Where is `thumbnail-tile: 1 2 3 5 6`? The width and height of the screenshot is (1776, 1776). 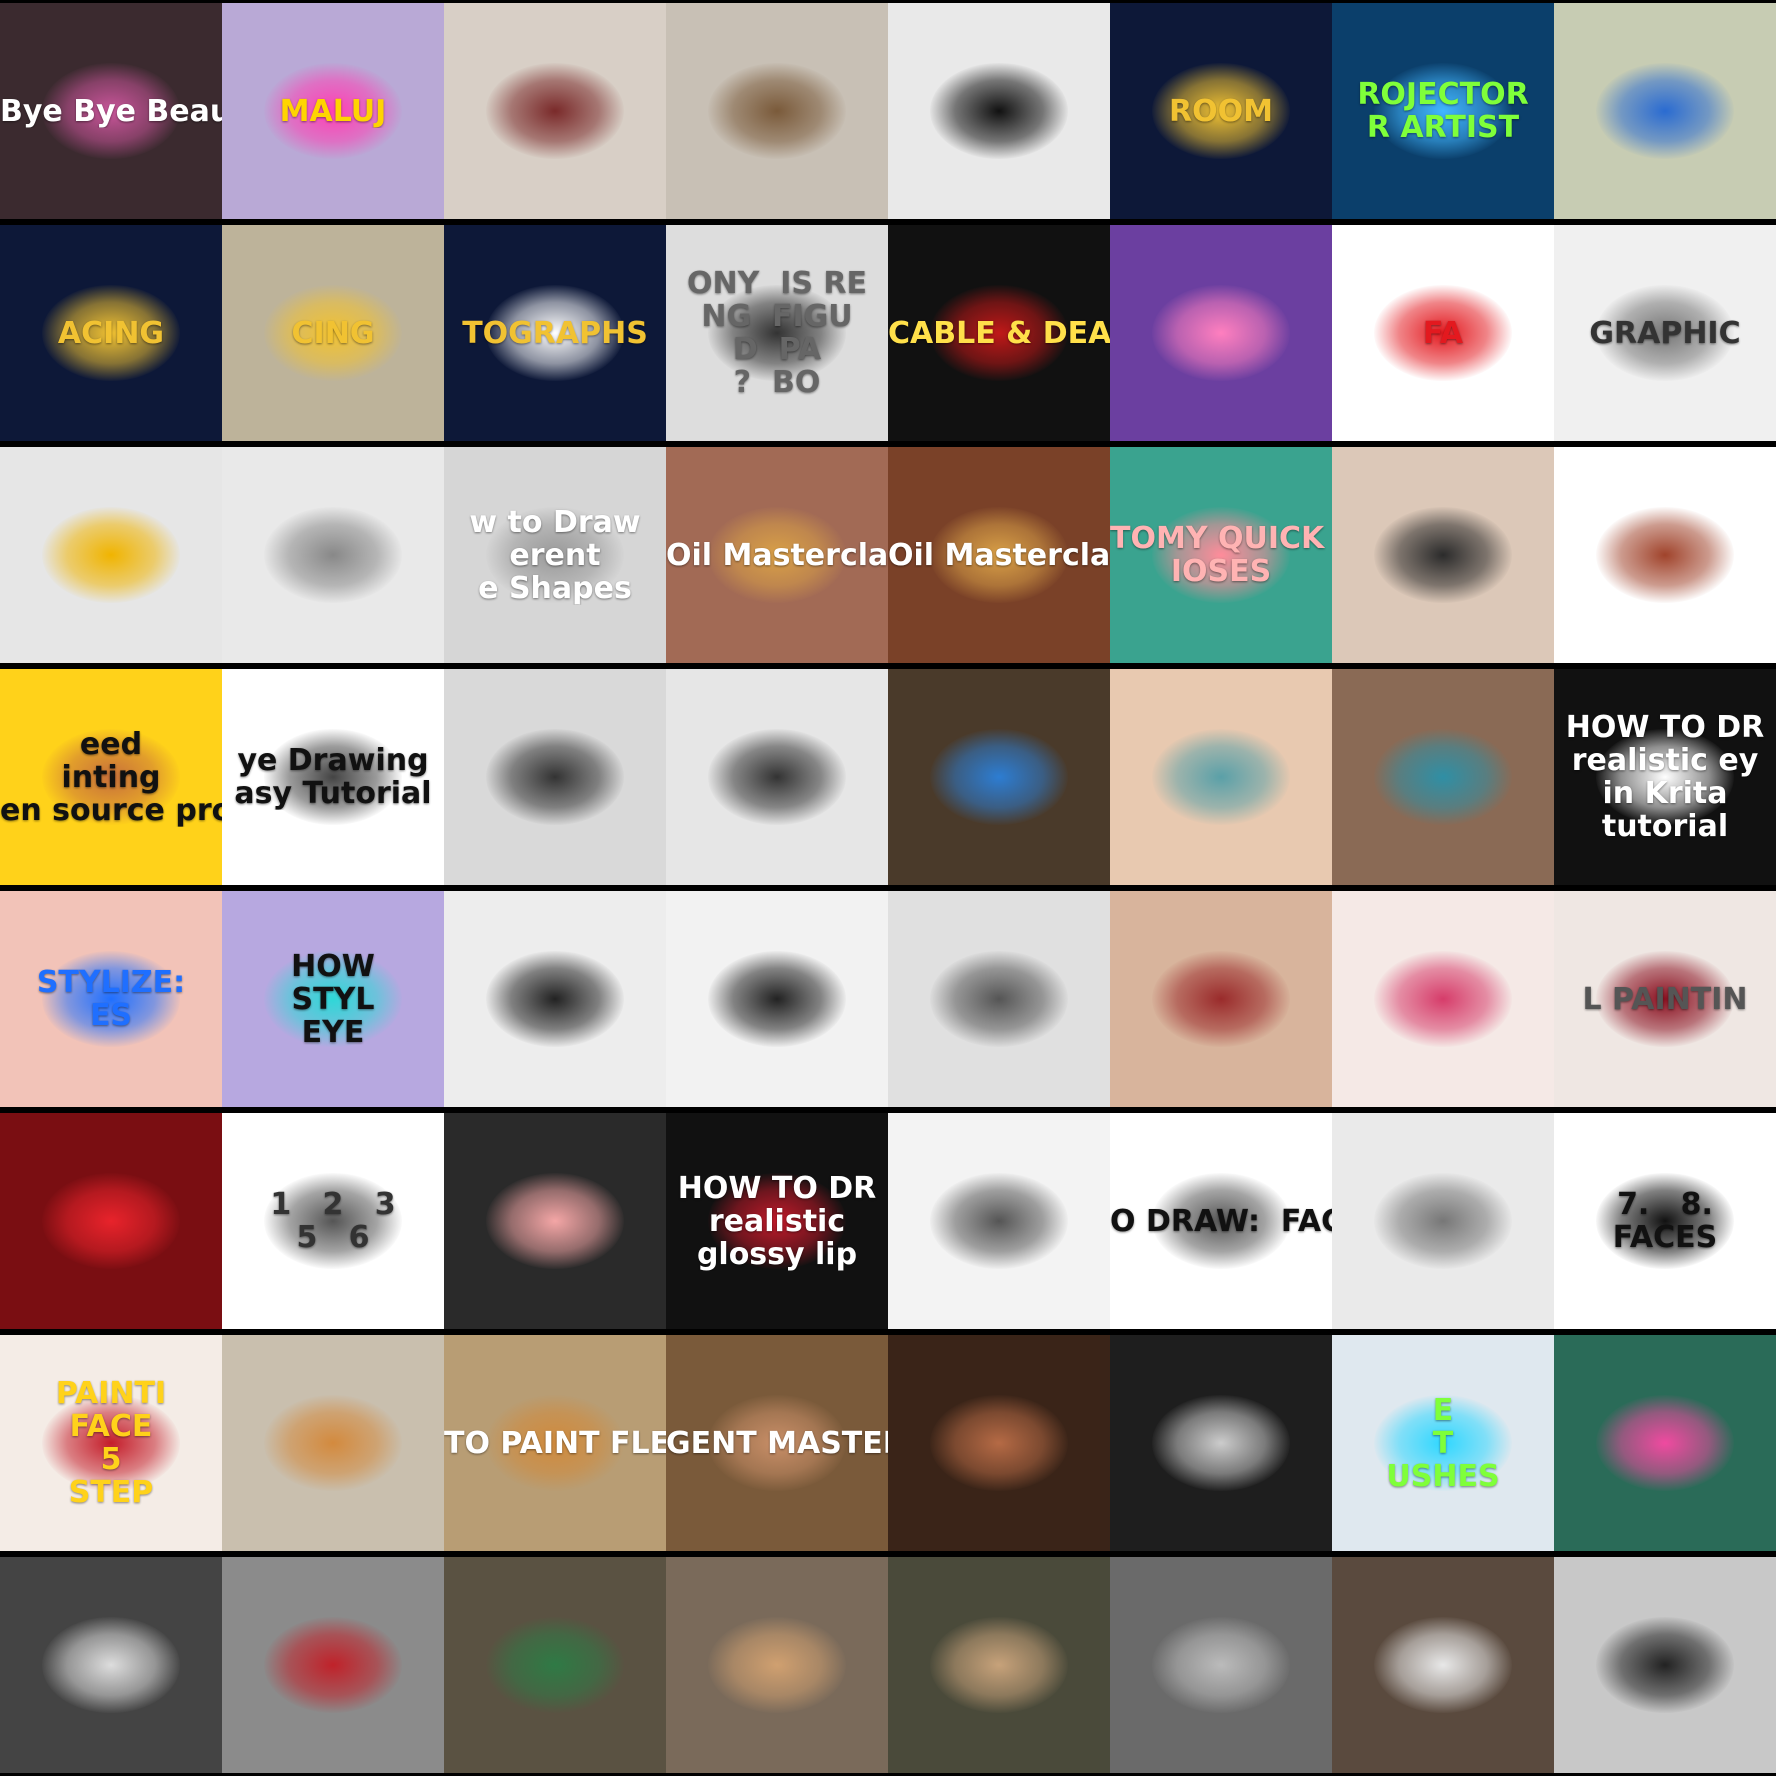
thumbnail-tile: 1 2 3 5 6 is located at coordinates (333, 1221).